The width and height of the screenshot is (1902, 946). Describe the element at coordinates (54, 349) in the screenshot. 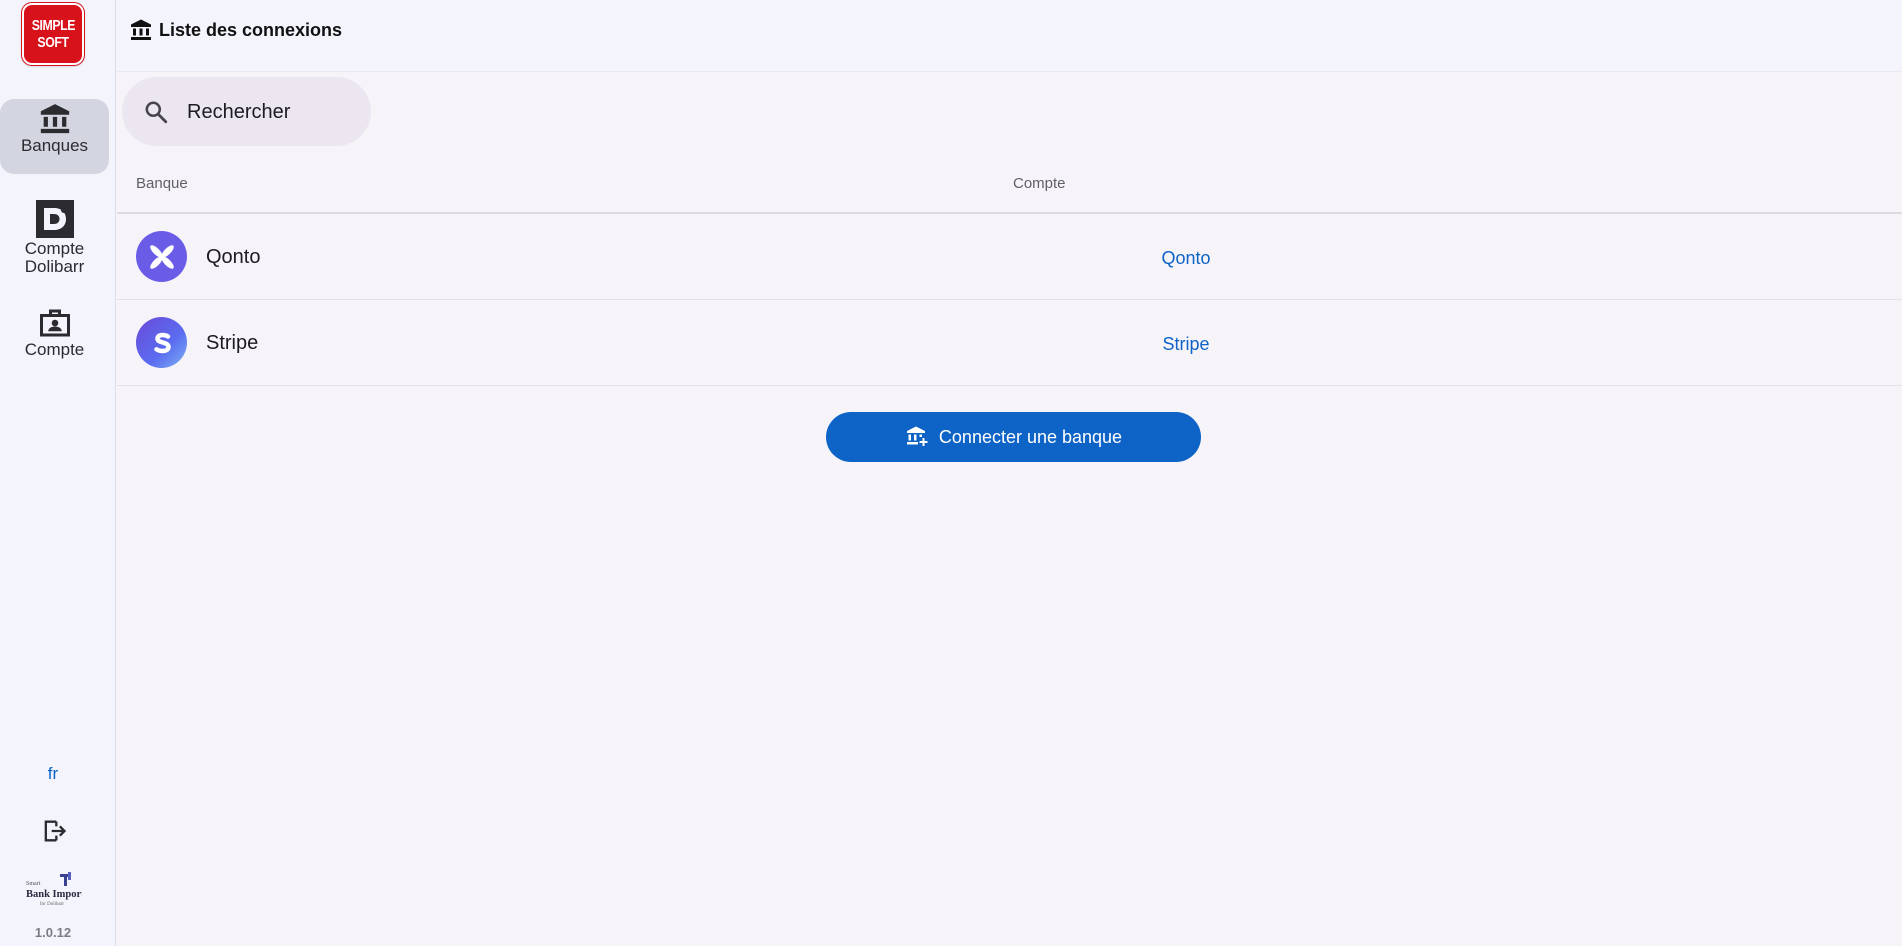

I see `sidebar-item-label: Compte` at that location.